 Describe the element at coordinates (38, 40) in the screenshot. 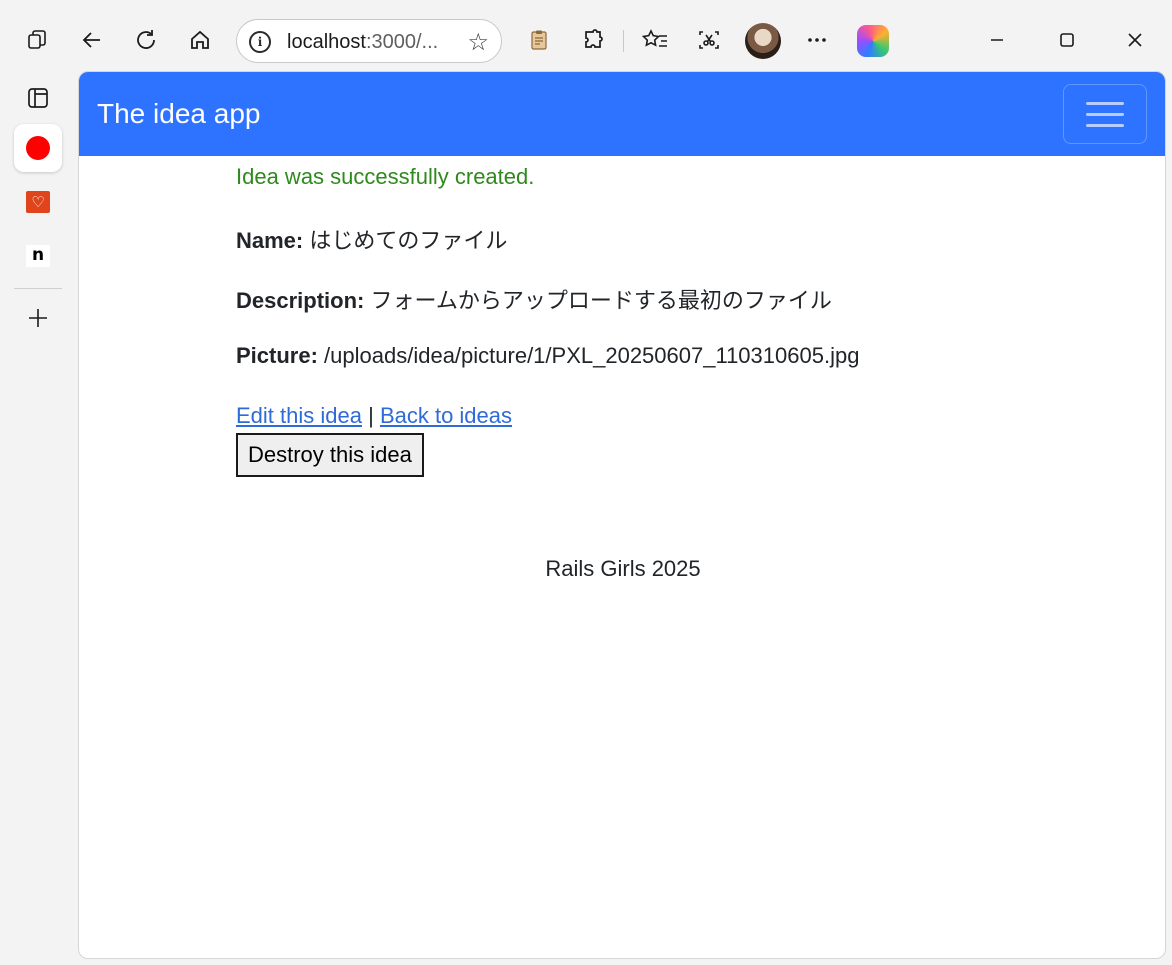

I see `workspaces-icon` at that location.